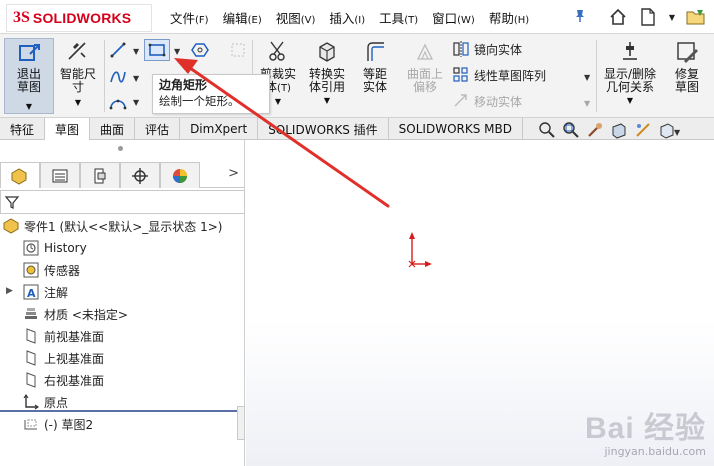 The image size is (714, 466). I want to click on tab-mbd: SOLIDWORKS MBD, so click(456, 129).